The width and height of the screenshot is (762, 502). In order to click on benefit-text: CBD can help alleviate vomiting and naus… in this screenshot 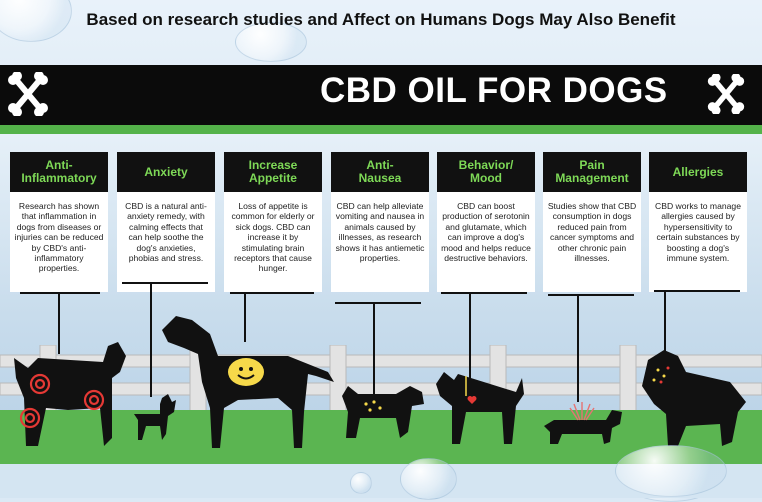, I will do `click(380, 242)`.